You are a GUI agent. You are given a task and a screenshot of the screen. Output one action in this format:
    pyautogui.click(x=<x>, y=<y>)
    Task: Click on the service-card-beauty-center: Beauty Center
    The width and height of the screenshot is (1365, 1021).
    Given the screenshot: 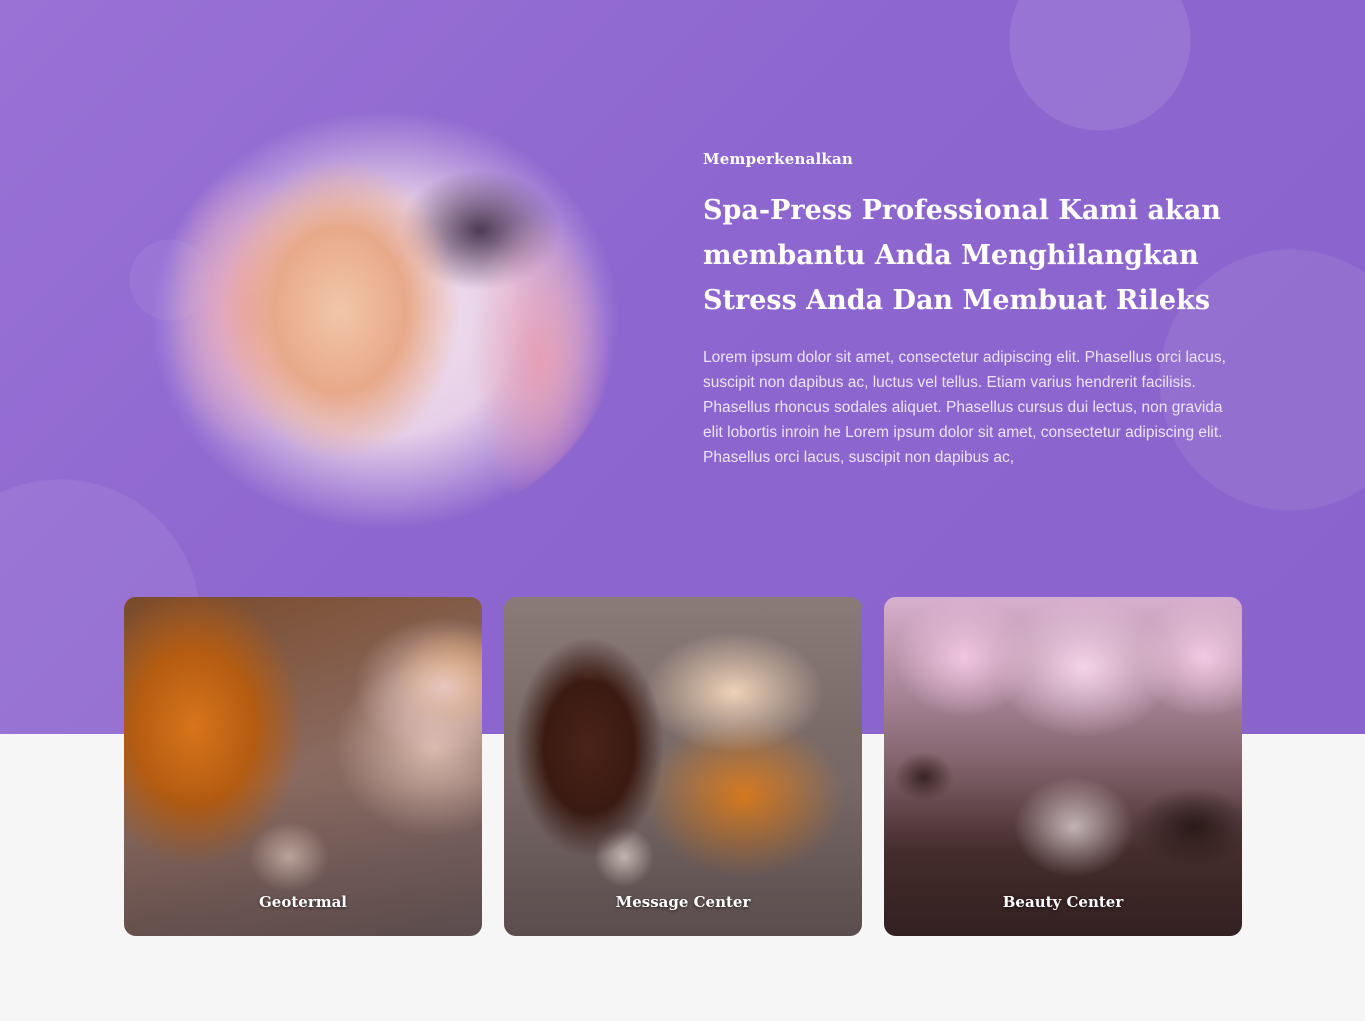 What is the action you would take?
    pyautogui.click(x=1063, y=766)
    